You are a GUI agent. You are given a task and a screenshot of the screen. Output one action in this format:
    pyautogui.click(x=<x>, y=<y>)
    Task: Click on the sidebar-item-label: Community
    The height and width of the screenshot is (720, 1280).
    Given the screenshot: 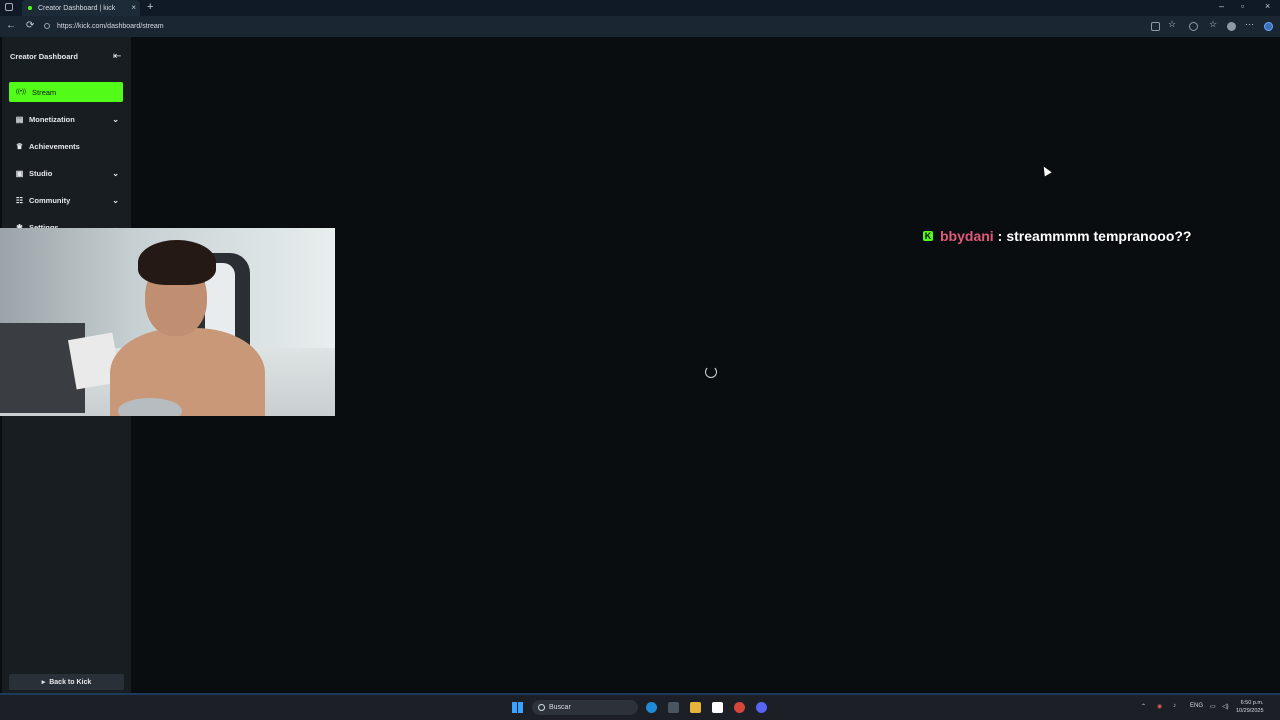 What is the action you would take?
    pyautogui.click(x=50, y=200)
    